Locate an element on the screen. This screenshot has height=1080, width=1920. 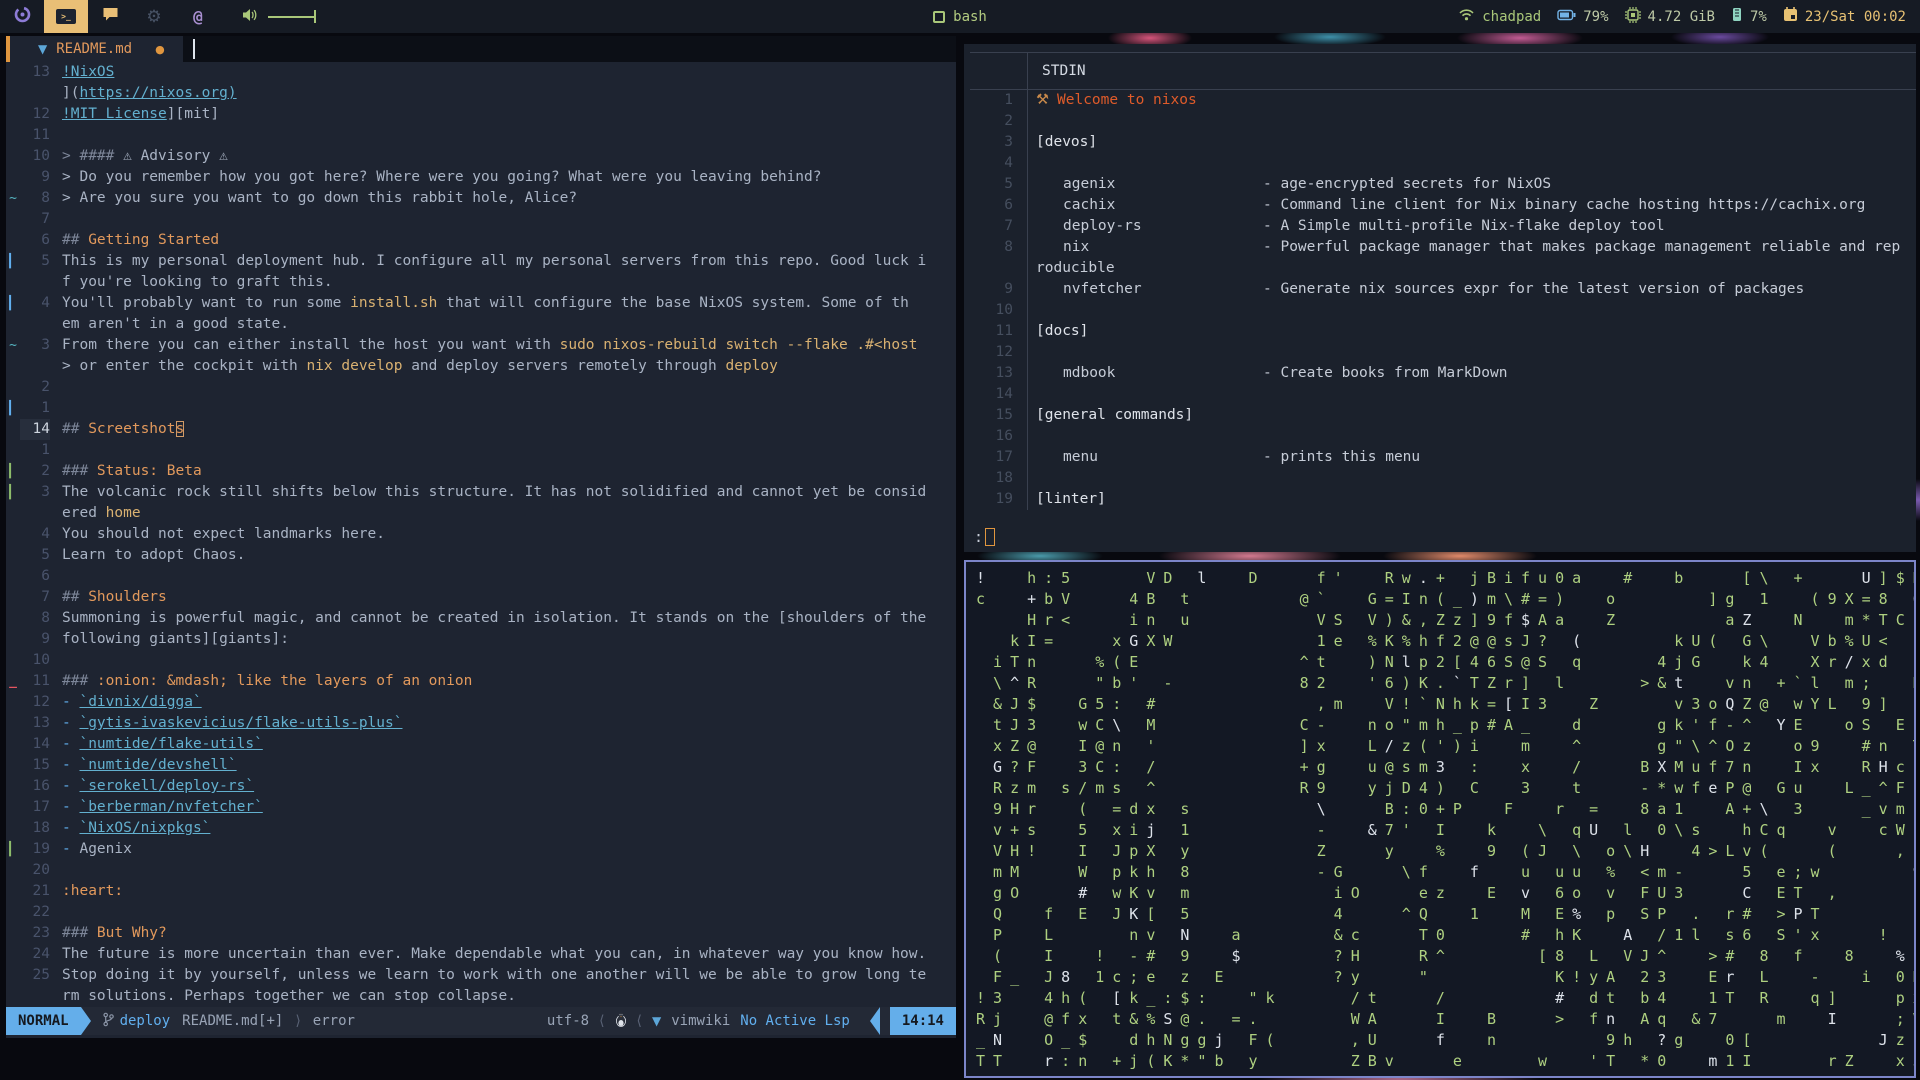
editor-row: 17- `berberman/nvfetcher` is located at coordinates (481, 807).